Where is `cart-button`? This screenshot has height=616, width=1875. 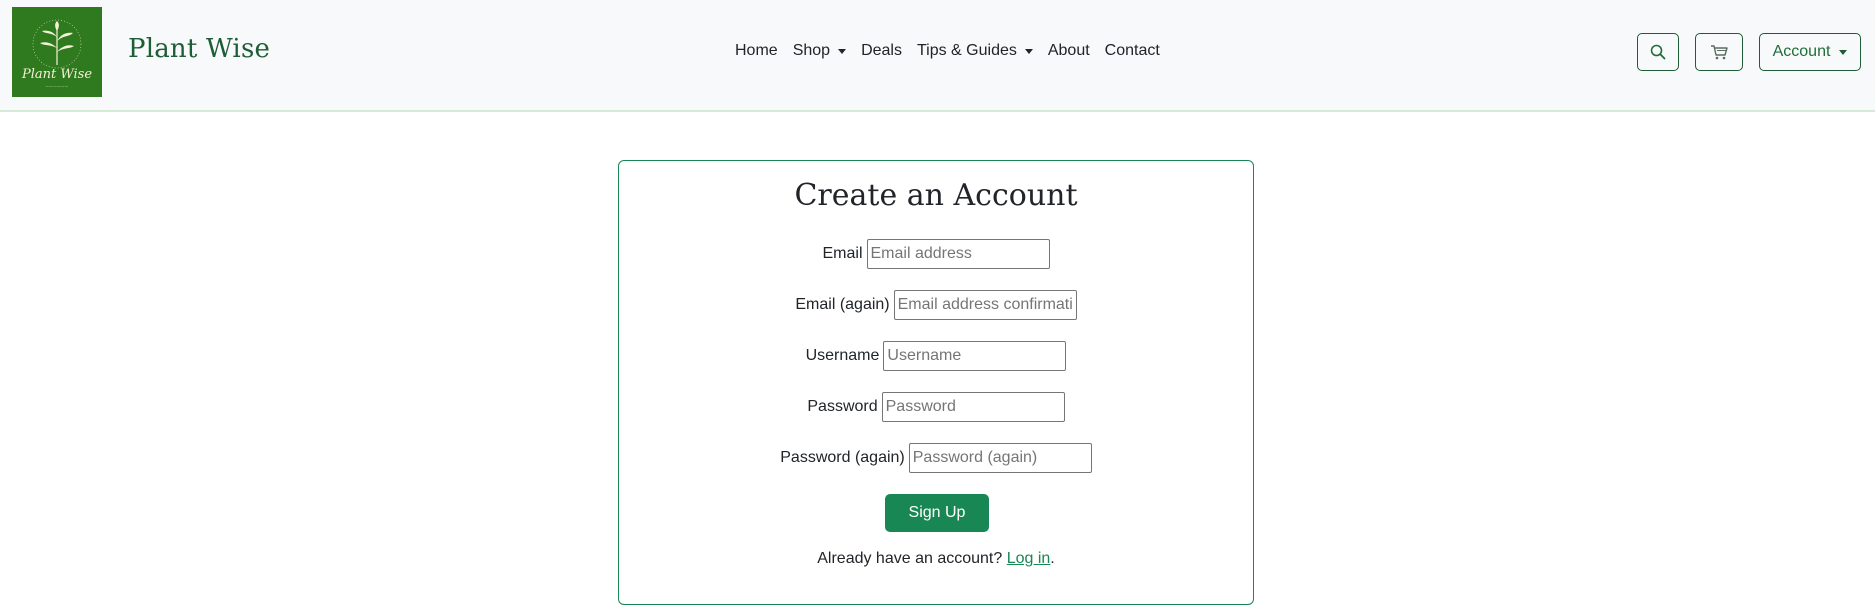
cart-button is located at coordinates (1719, 52).